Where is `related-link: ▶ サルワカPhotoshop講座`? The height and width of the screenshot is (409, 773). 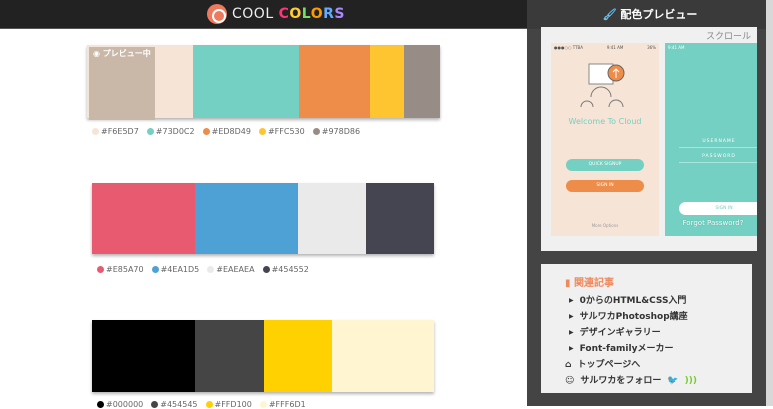
related-link: ▶ サルワカPhotoshop講座 is located at coordinates (658, 317).